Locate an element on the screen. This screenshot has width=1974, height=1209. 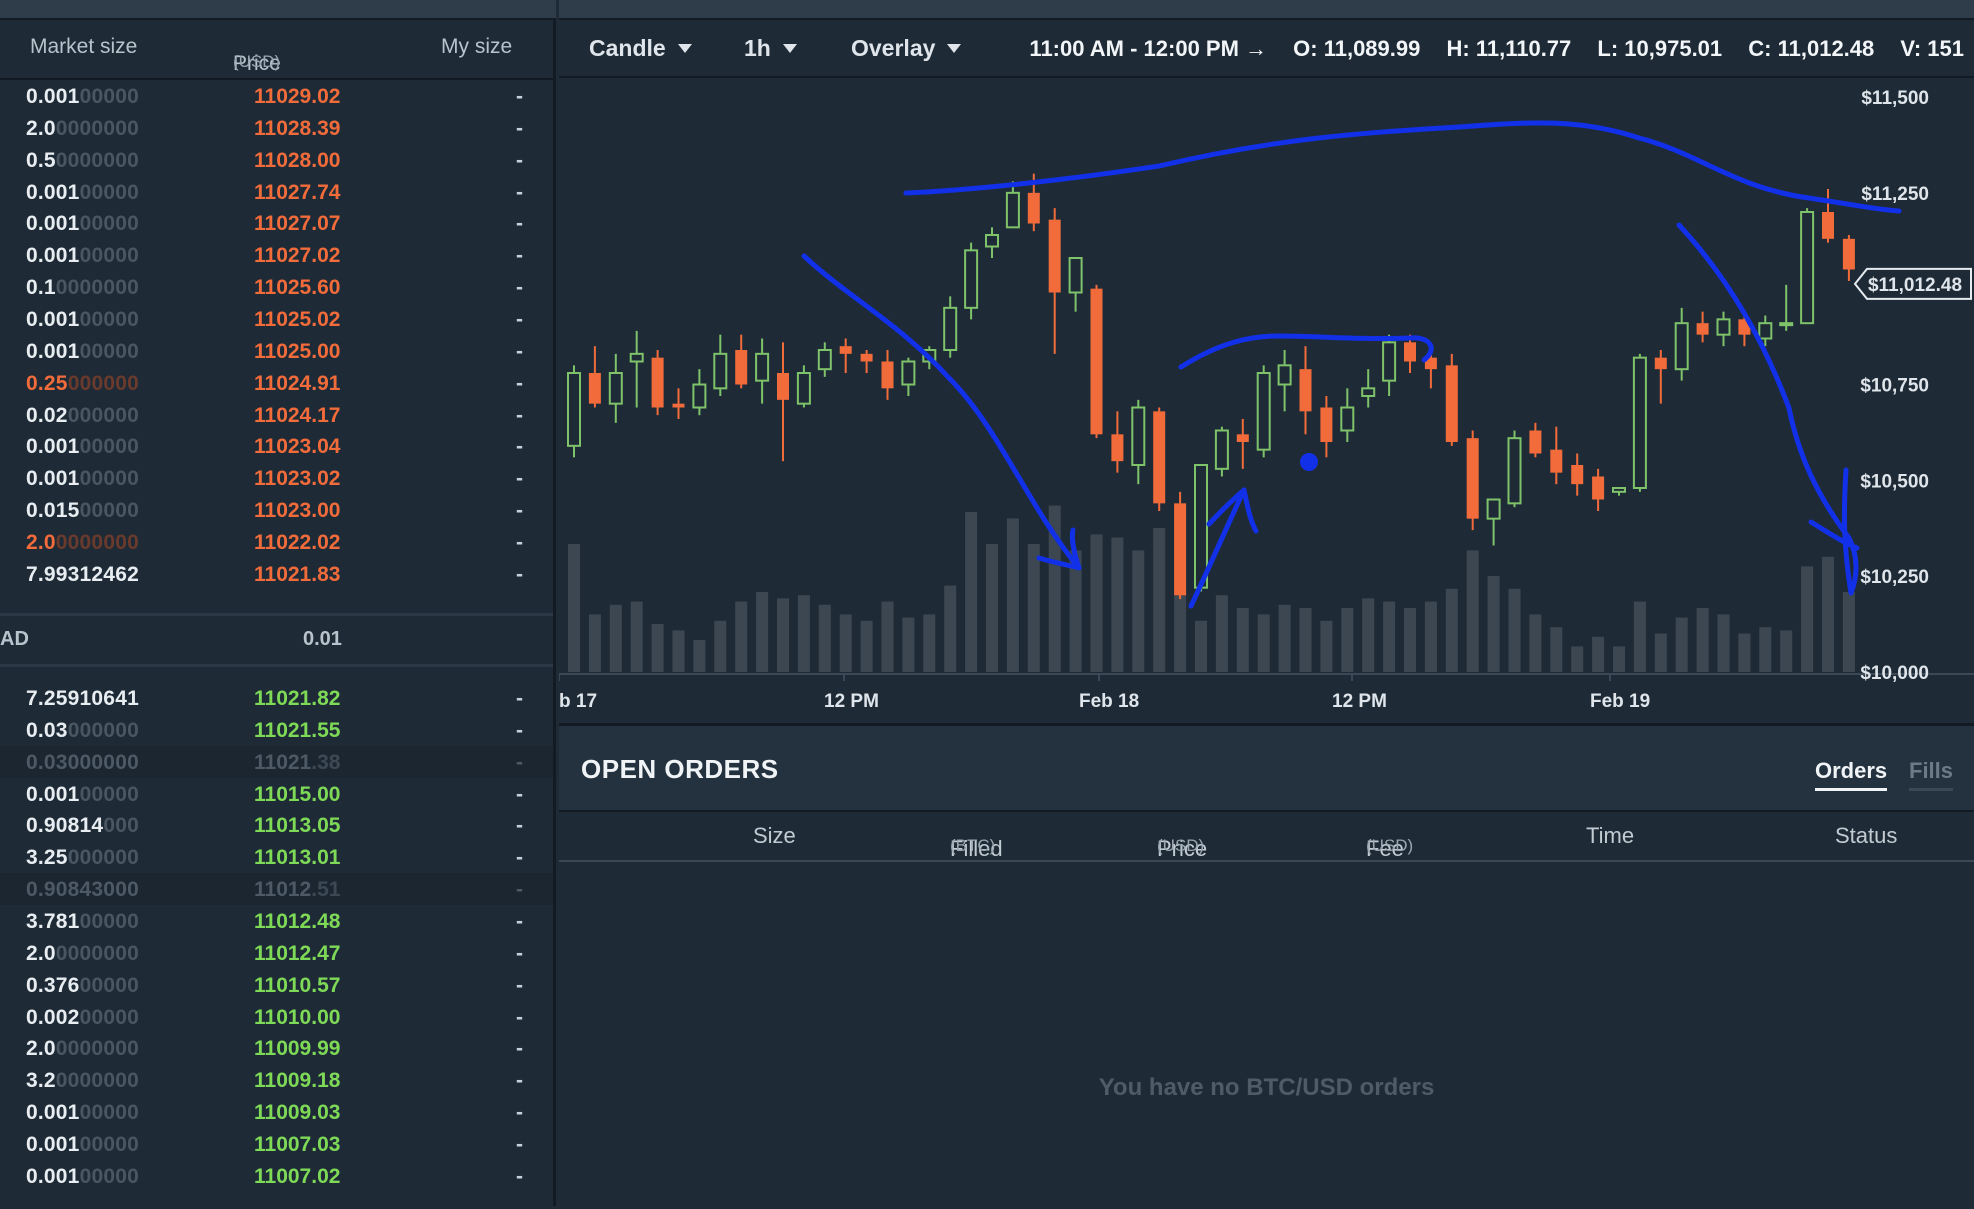
market-size-value: 0.015 is located at coordinates (53, 511).